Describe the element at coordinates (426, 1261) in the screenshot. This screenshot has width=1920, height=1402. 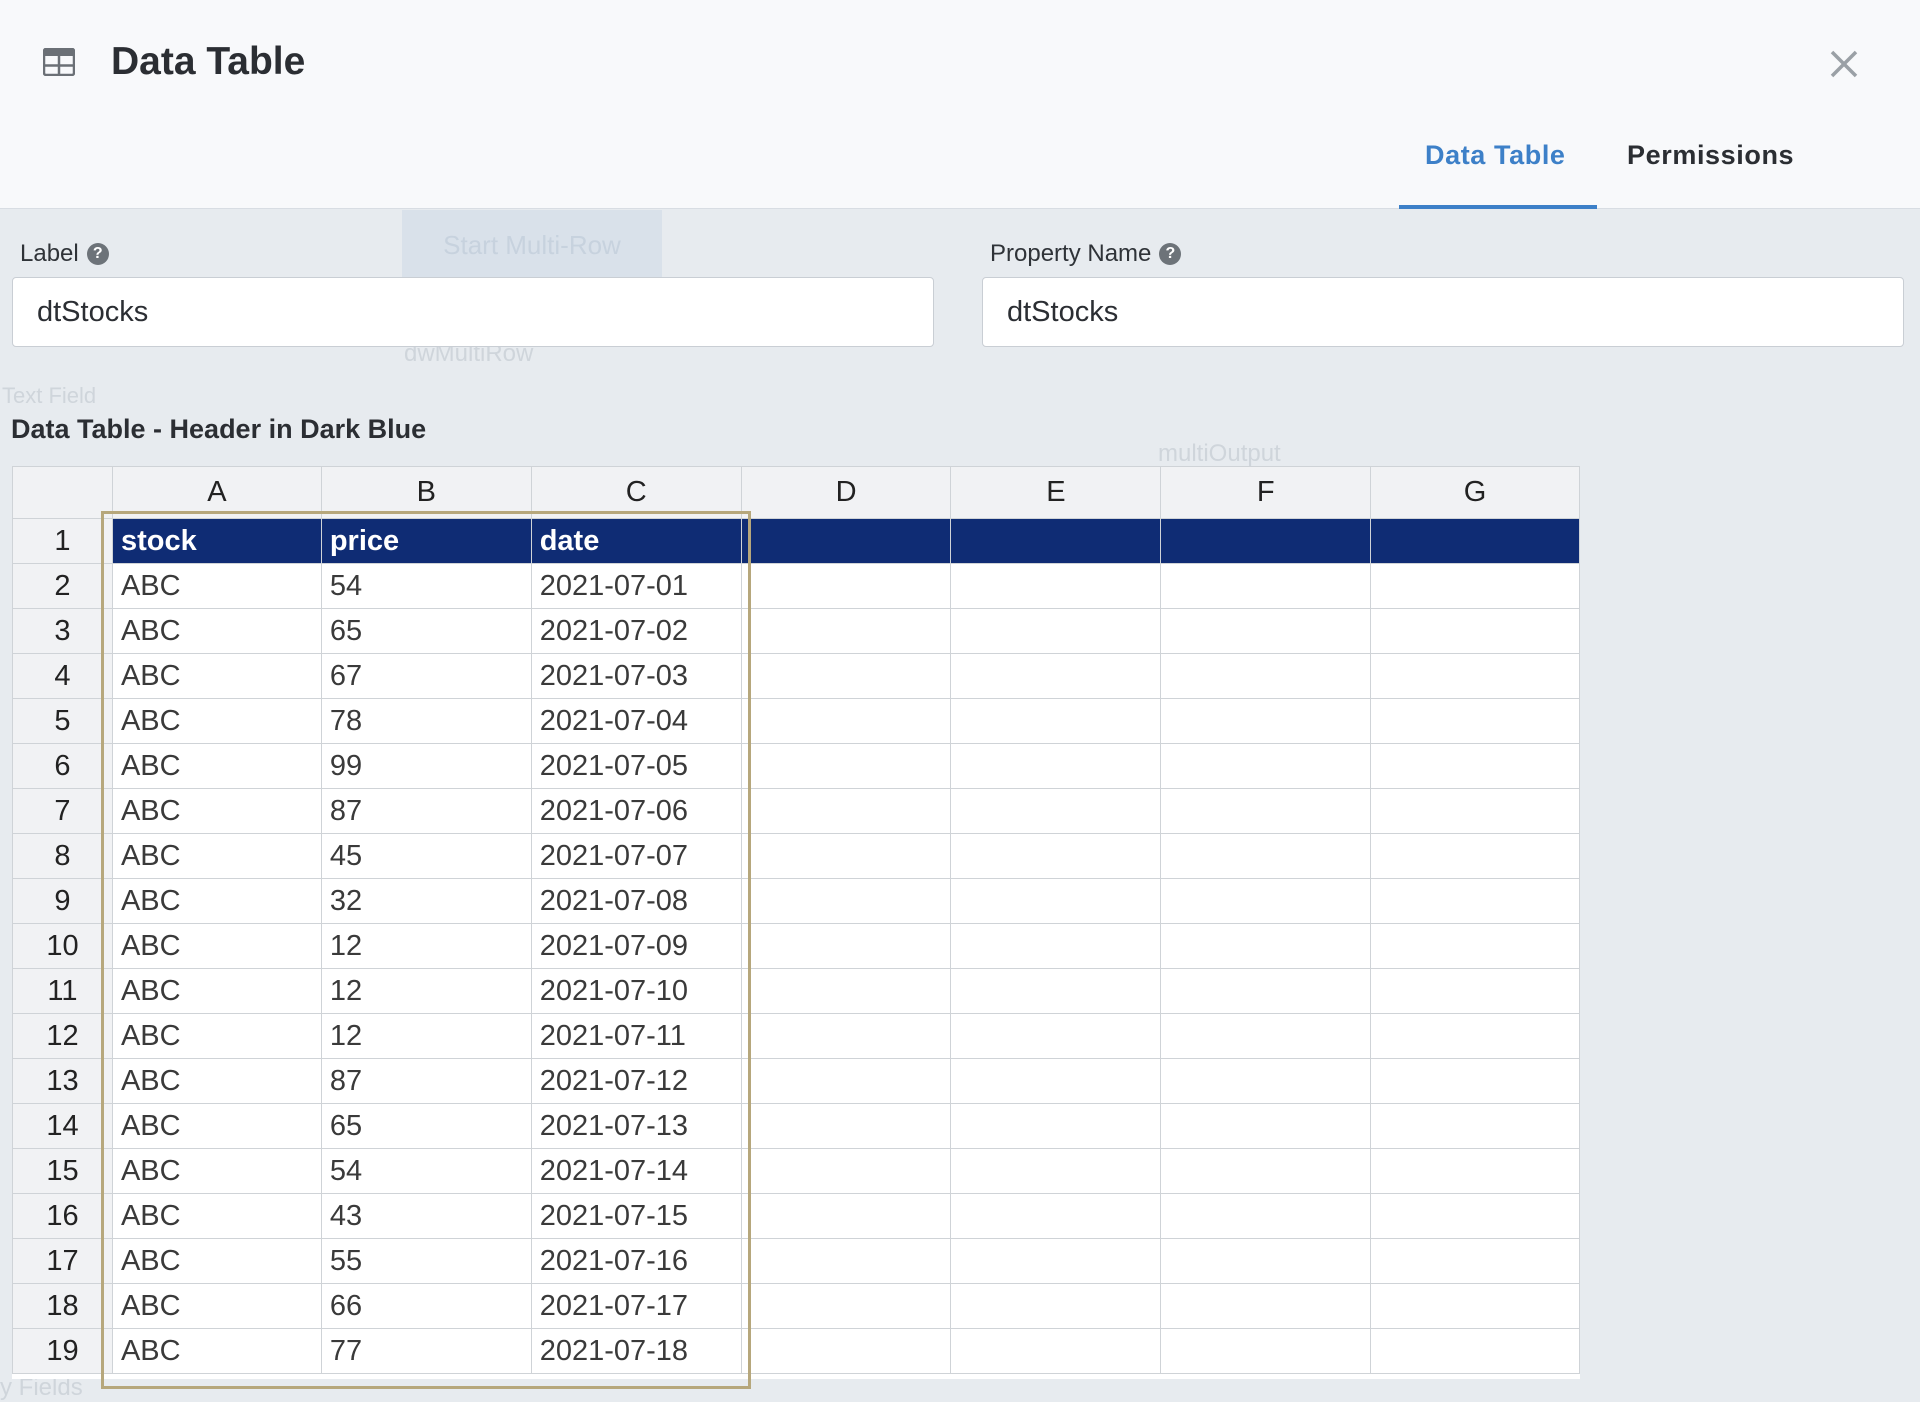
I see `cell-b17: 55` at that location.